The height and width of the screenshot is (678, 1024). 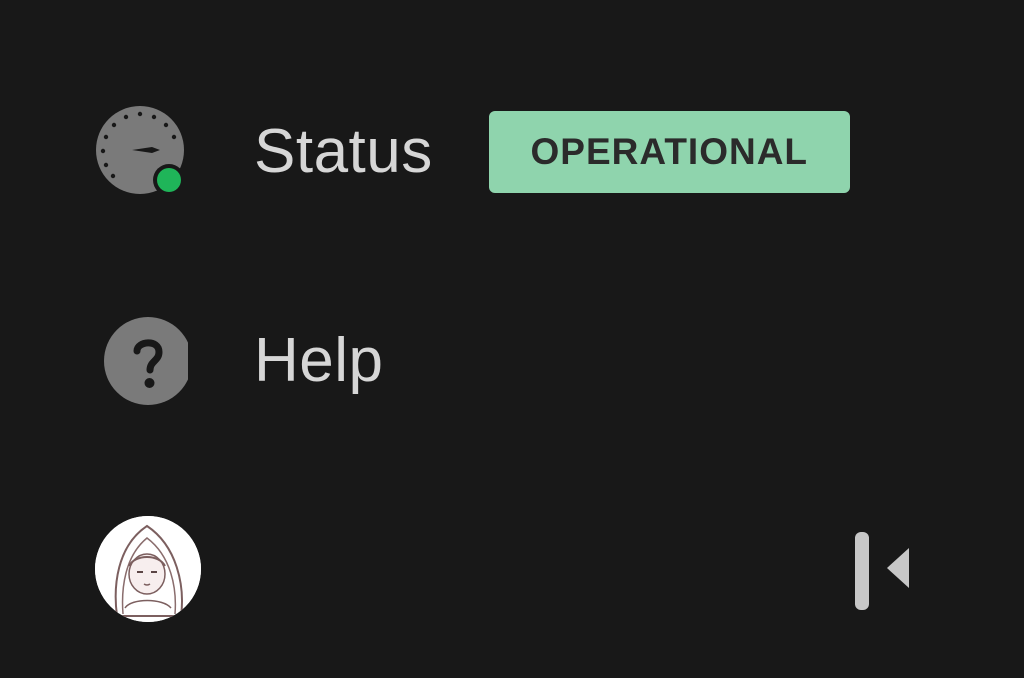 What do you see at coordinates (148, 152) in the screenshot?
I see `speedometer-icon` at bounding box center [148, 152].